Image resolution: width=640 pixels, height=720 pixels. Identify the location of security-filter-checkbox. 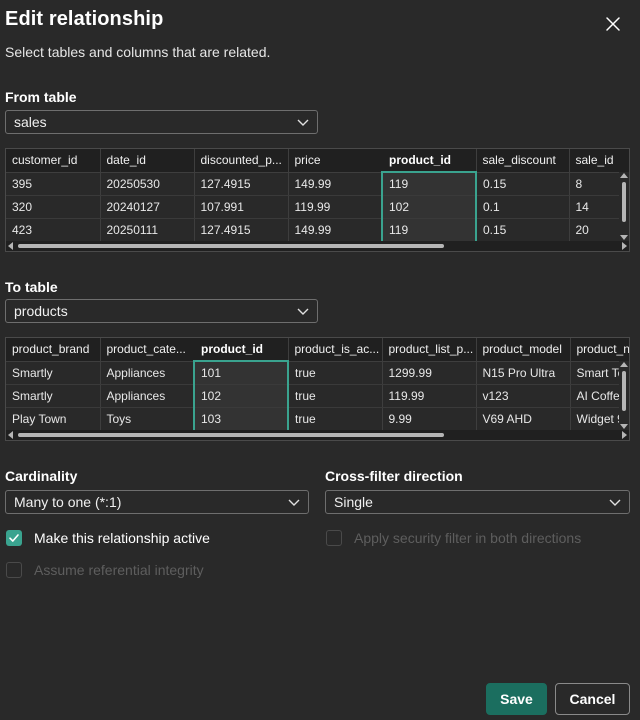
(334, 538).